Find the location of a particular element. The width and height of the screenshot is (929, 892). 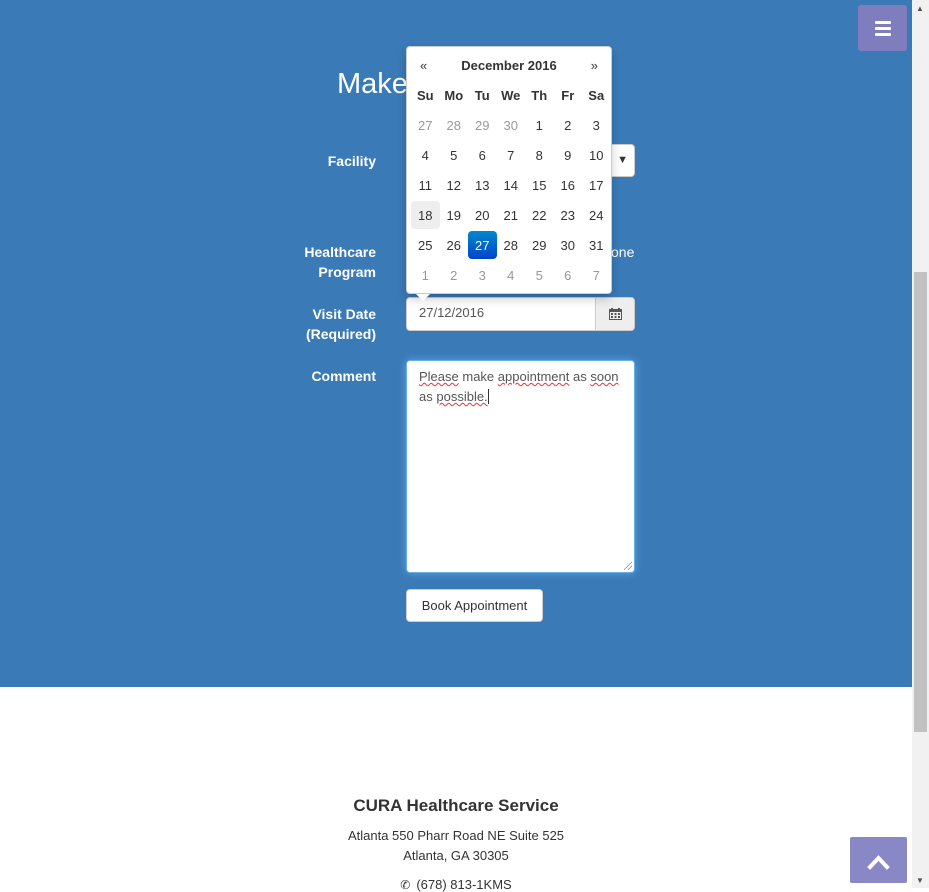

week-row: 4 5 6 7 8 9 10 is located at coordinates (511, 156).